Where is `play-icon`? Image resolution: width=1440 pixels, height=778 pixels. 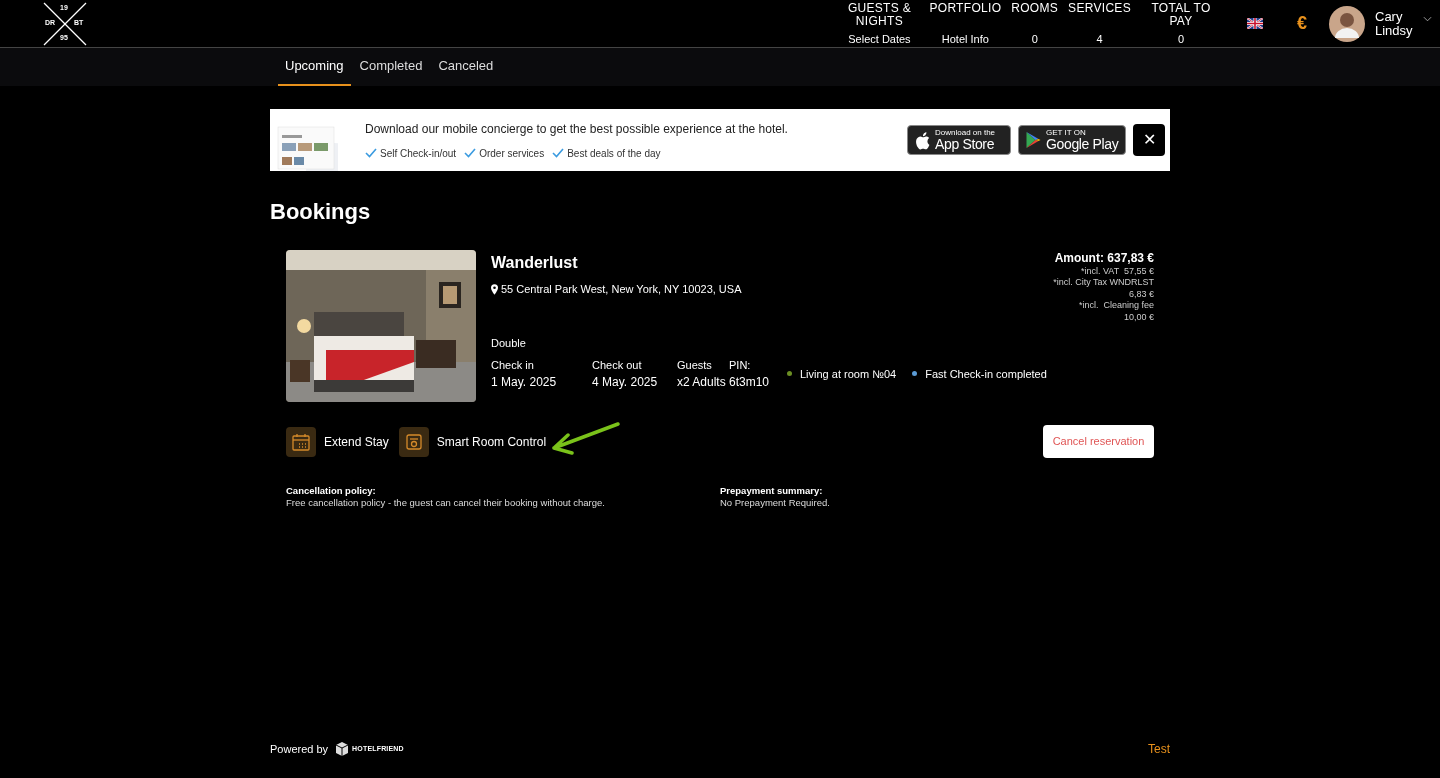 play-icon is located at coordinates (1033, 140).